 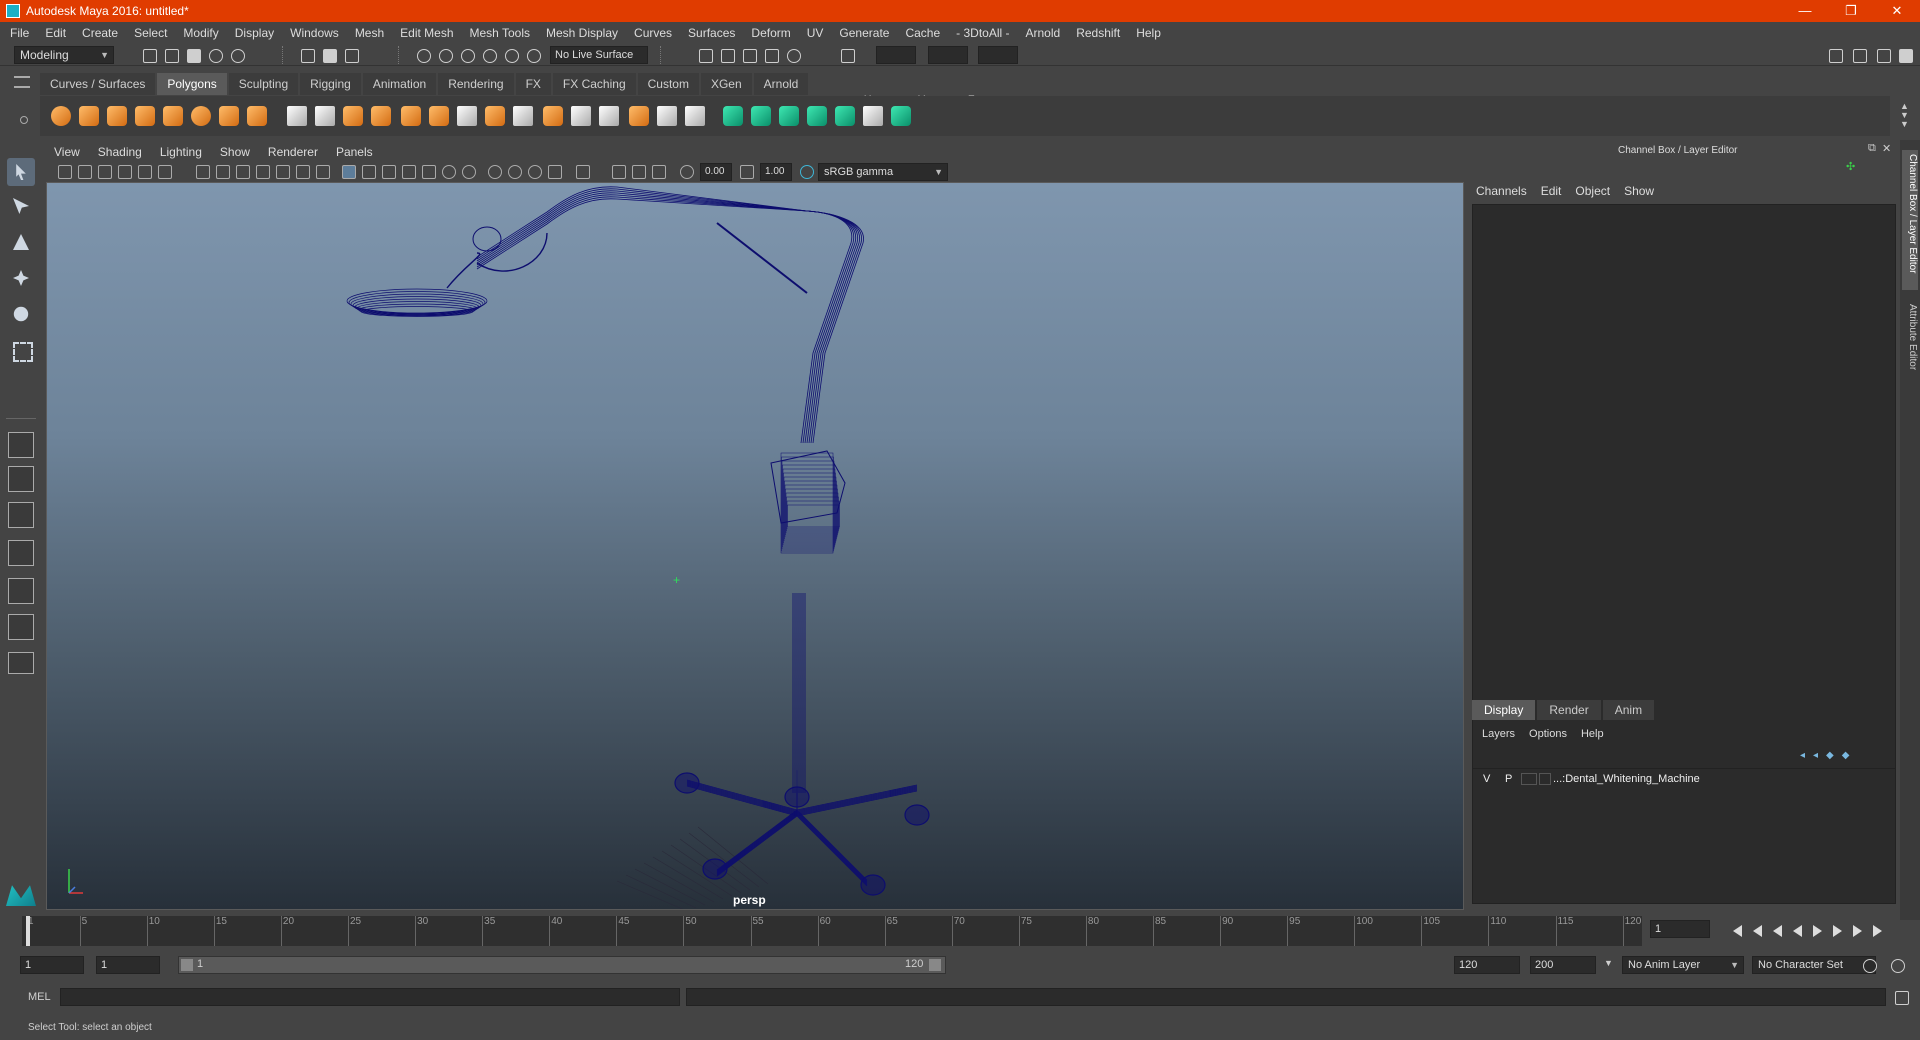 What do you see at coordinates (781, 84) in the screenshot?
I see `tab-arnold: Arnold` at bounding box center [781, 84].